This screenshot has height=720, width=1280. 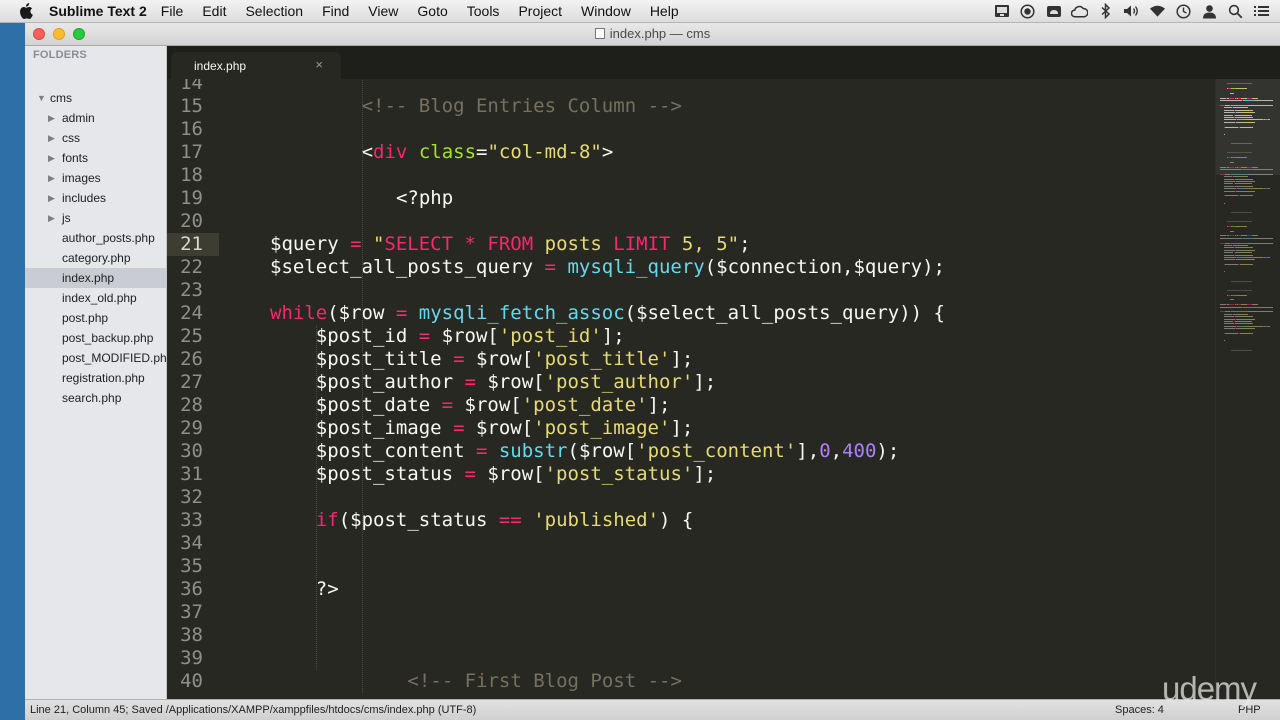 I want to click on code-line: 20, so click(x=691, y=221).